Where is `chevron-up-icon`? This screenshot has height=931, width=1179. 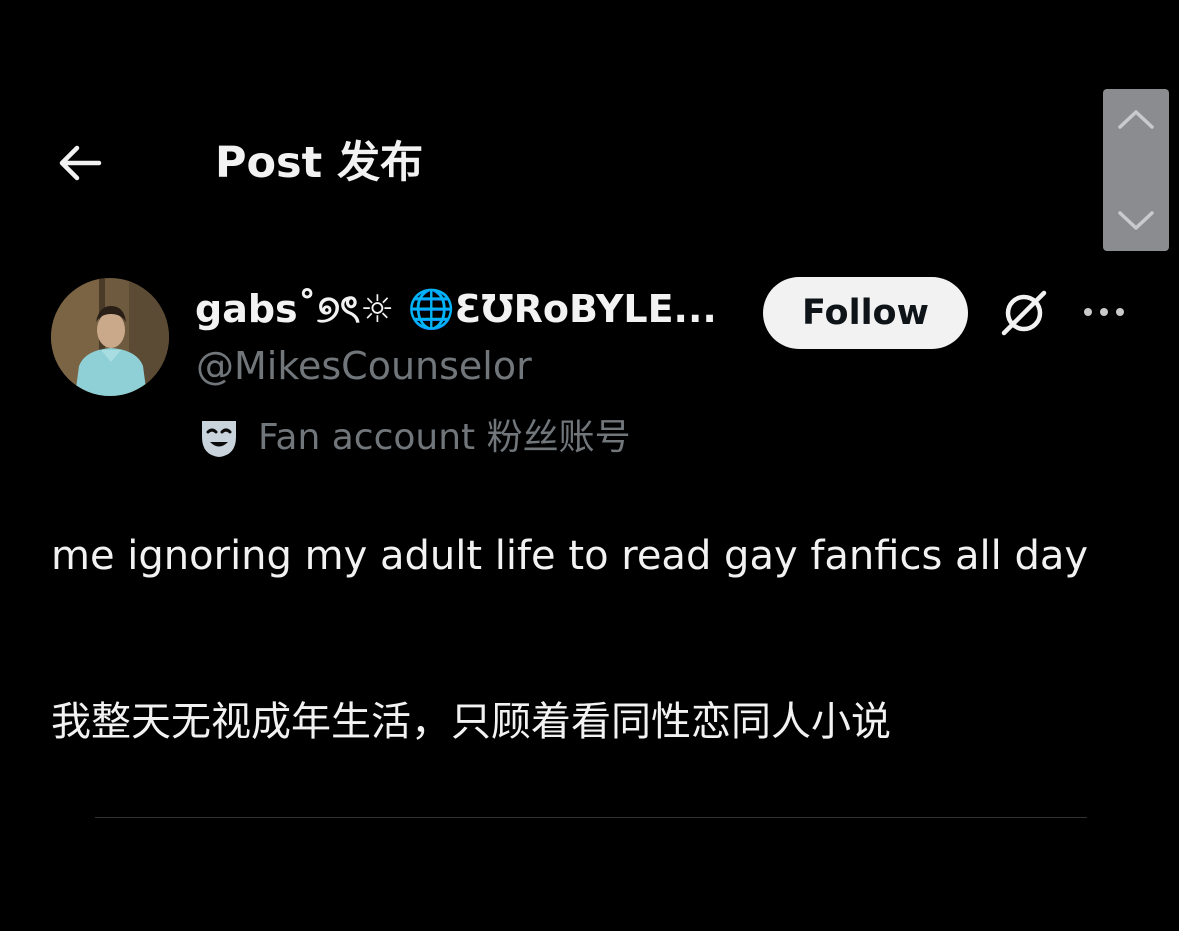 chevron-up-icon is located at coordinates (1136, 119).